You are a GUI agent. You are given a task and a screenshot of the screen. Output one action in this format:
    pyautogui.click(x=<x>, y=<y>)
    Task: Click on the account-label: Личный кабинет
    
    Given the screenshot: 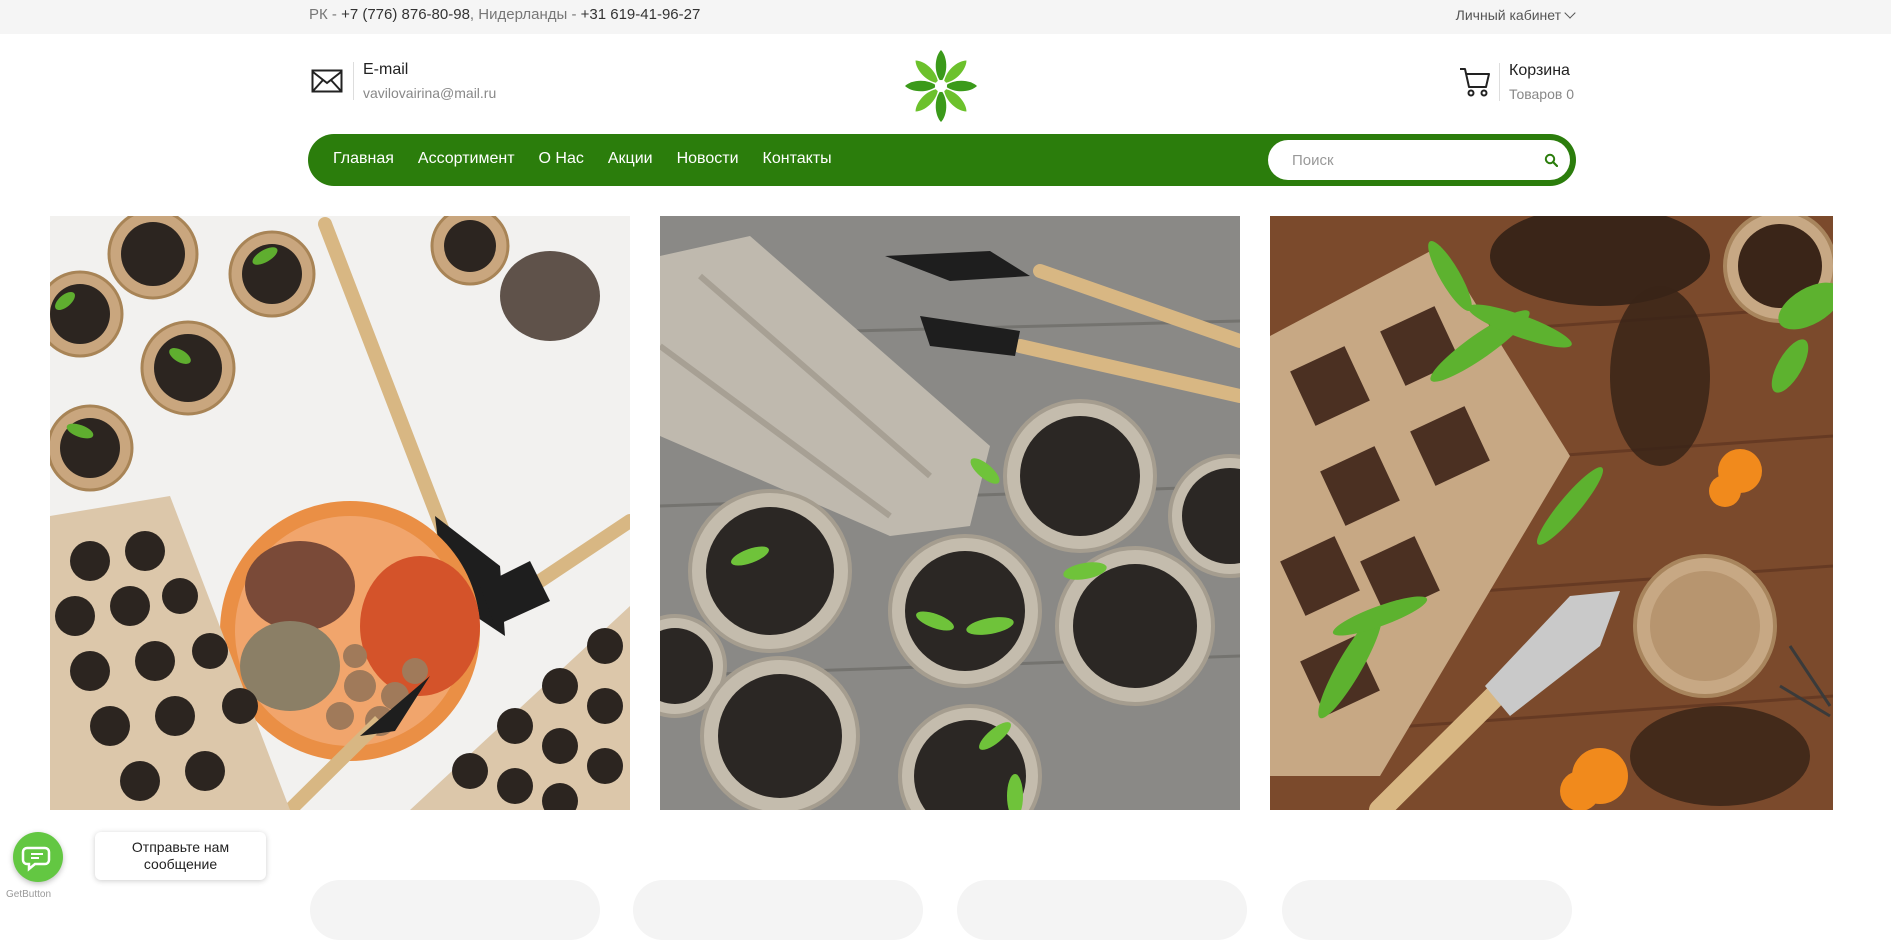 What is the action you would take?
    pyautogui.click(x=1508, y=15)
    